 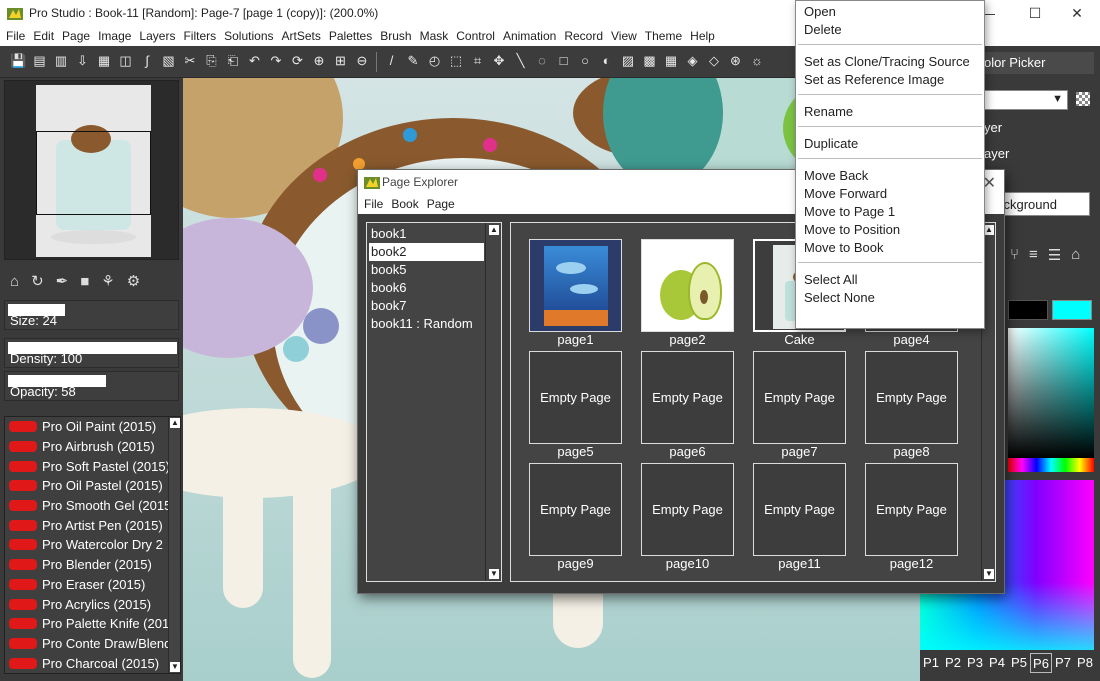 What do you see at coordinates (233, 61) in the screenshot?
I see `paste-icon: ⎗` at bounding box center [233, 61].